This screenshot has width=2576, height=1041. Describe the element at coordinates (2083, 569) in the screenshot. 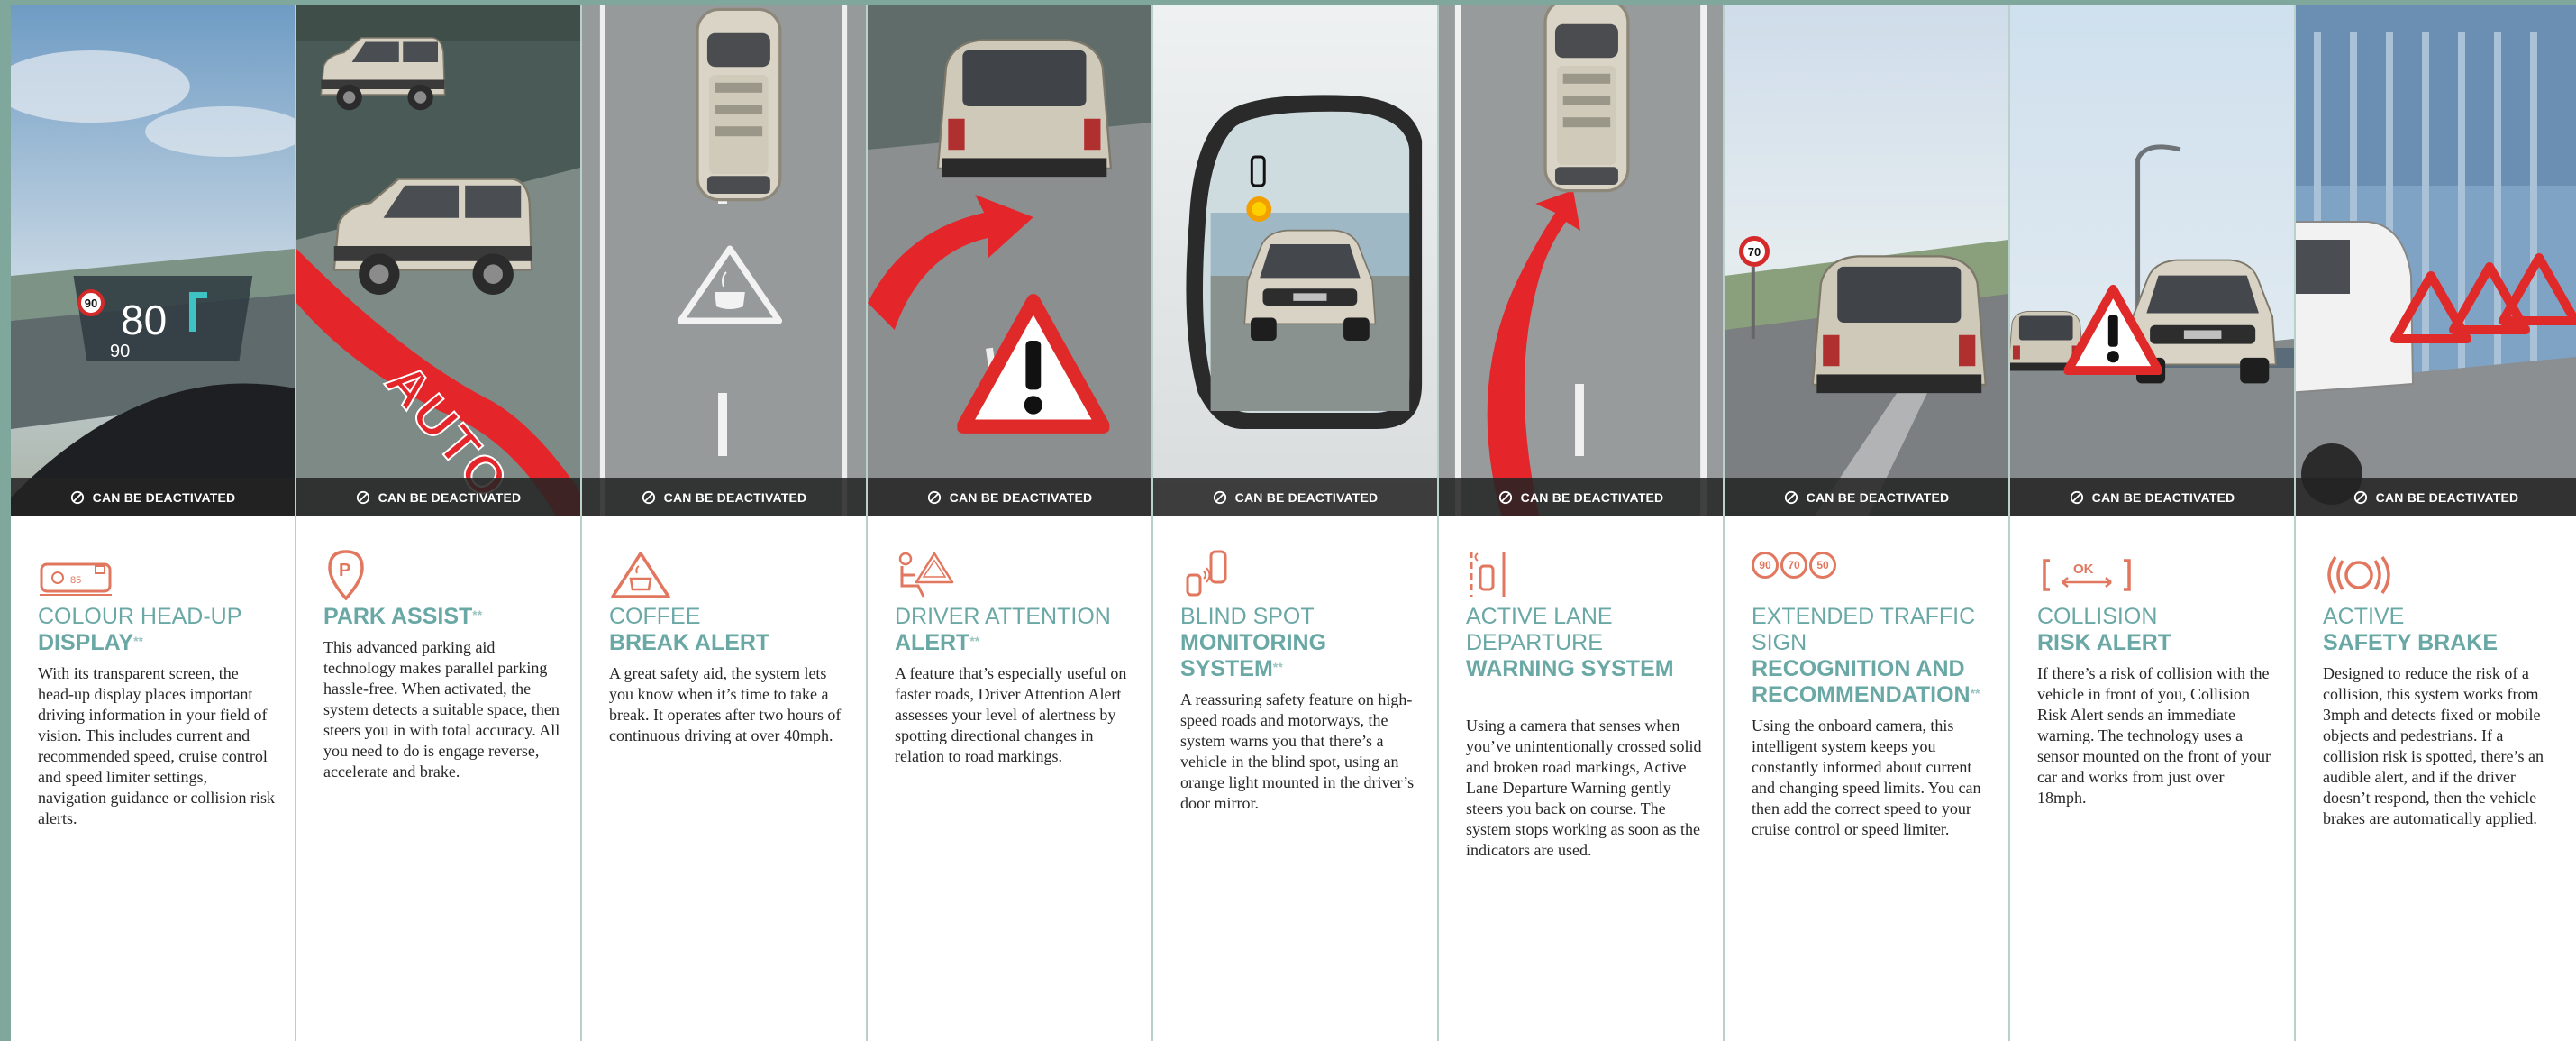

I see `collision-ok-text: OK` at that location.